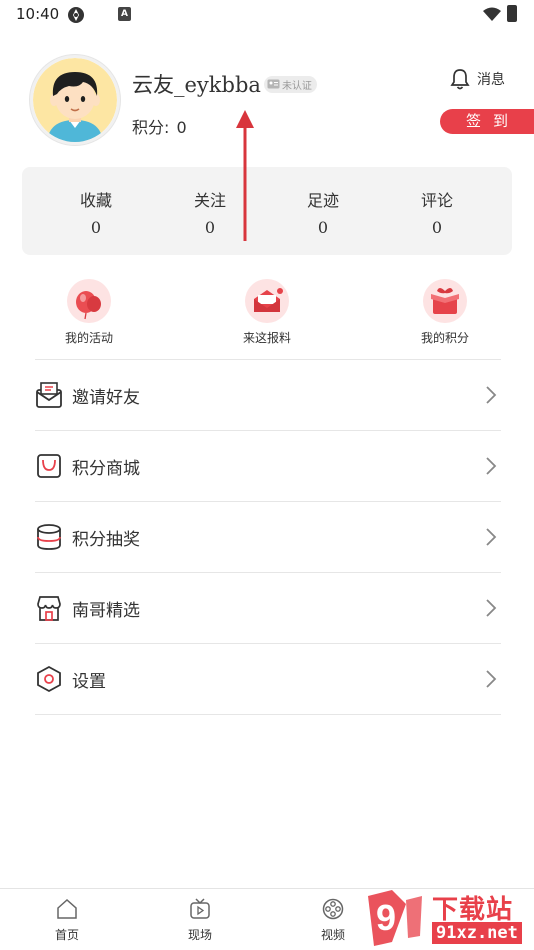  Describe the element at coordinates (67, 920) in the screenshot. I see `nav-home: 首页` at that location.